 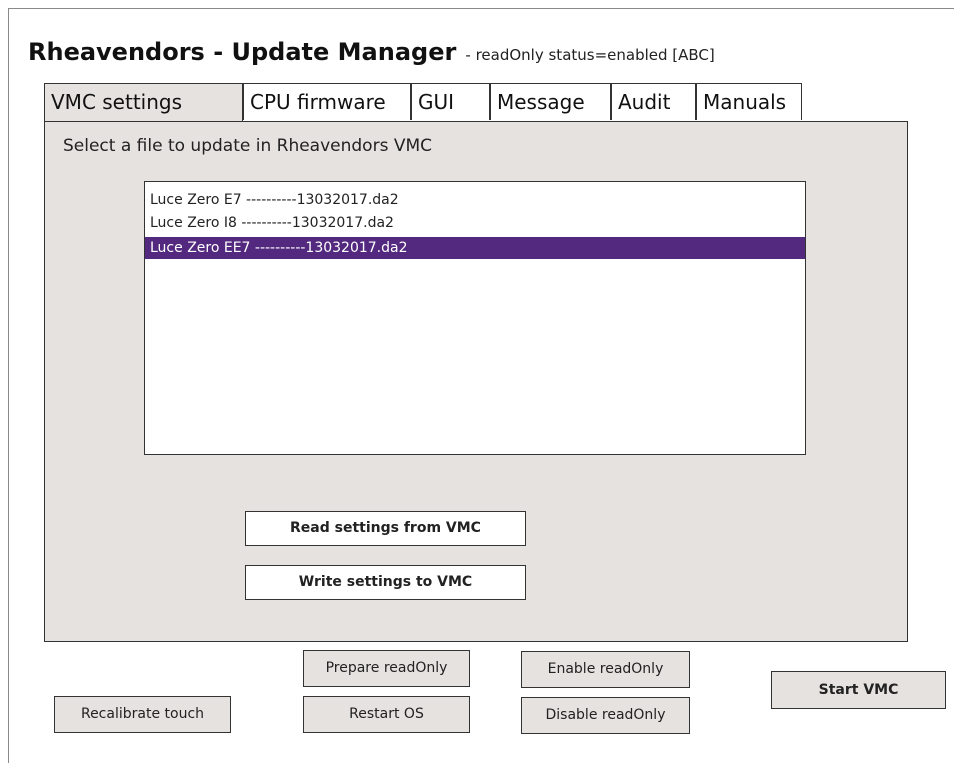 What do you see at coordinates (481, 8) in the screenshot?
I see `window-border-top` at bounding box center [481, 8].